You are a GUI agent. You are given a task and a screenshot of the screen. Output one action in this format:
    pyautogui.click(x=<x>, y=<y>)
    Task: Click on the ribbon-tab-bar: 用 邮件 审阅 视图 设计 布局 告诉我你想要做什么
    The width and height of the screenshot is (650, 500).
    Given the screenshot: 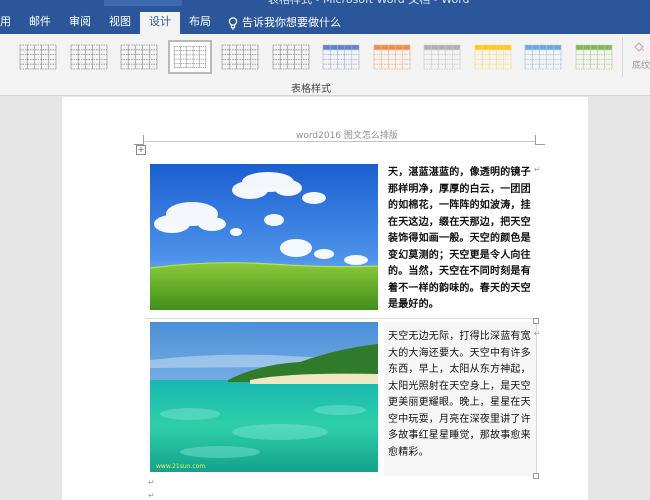 What is the action you would take?
    pyautogui.click(x=170, y=23)
    